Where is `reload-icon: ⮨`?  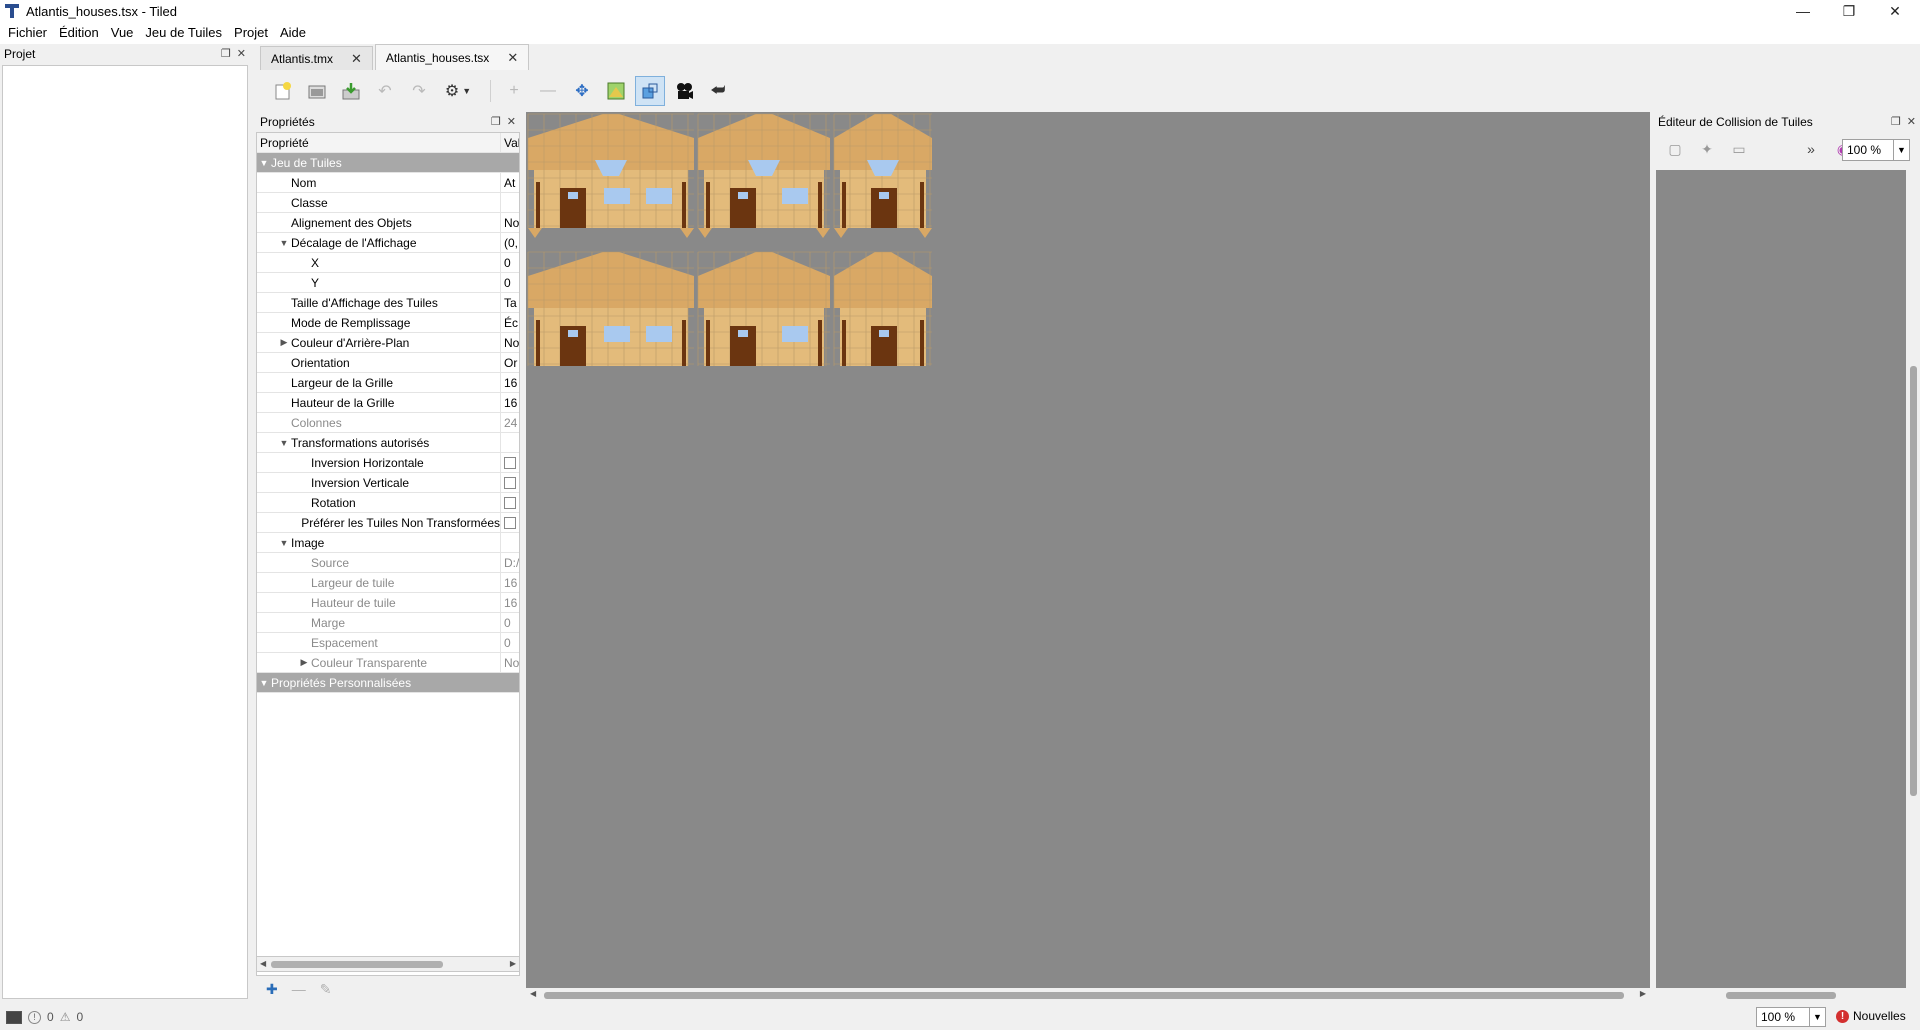
reload-icon: ⮨ is located at coordinates (718, 91).